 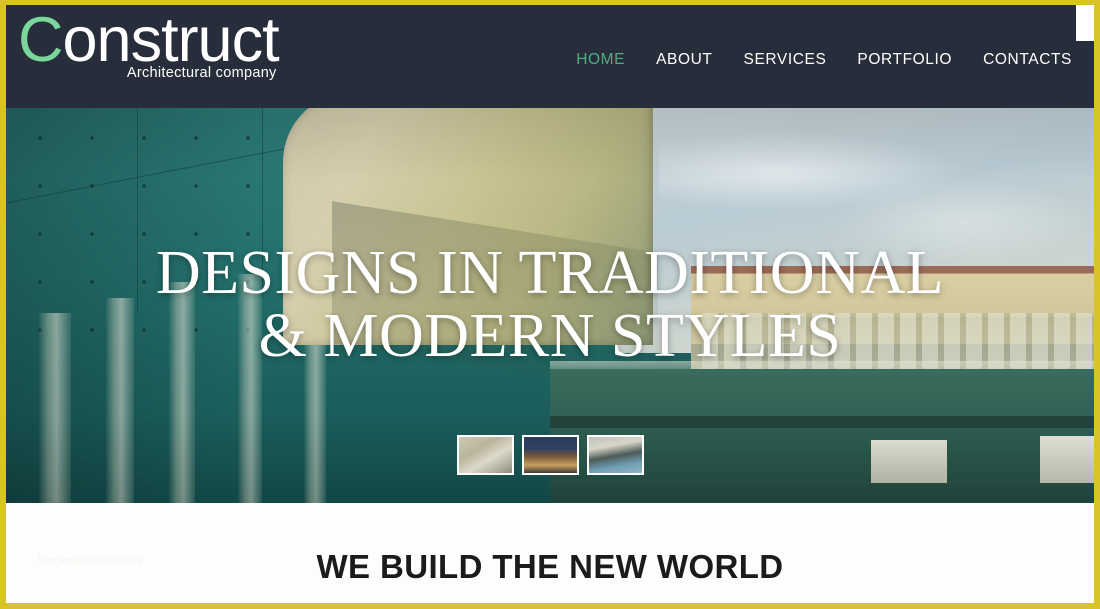 I want to click on thumbnail-concrete-interior, so click(x=485, y=455).